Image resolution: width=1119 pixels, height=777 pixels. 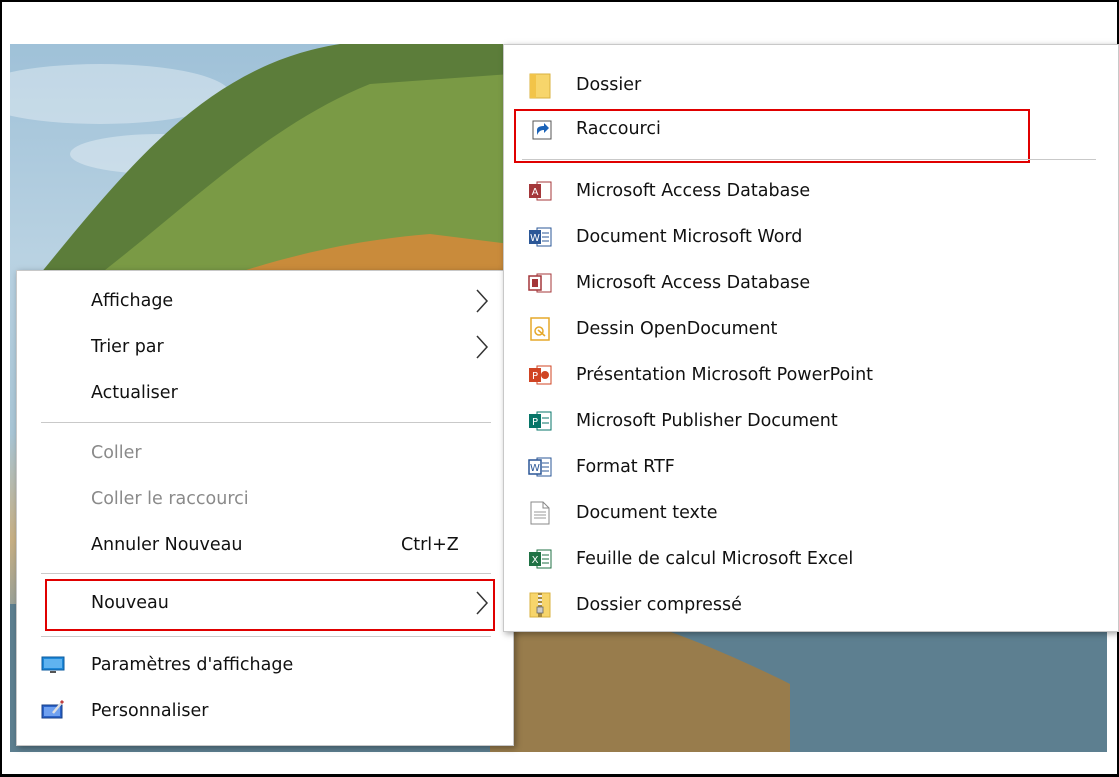 What do you see at coordinates (192, 665) in the screenshot?
I see `menu-item-label: Paramètres d'affichage` at bounding box center [192, 665].